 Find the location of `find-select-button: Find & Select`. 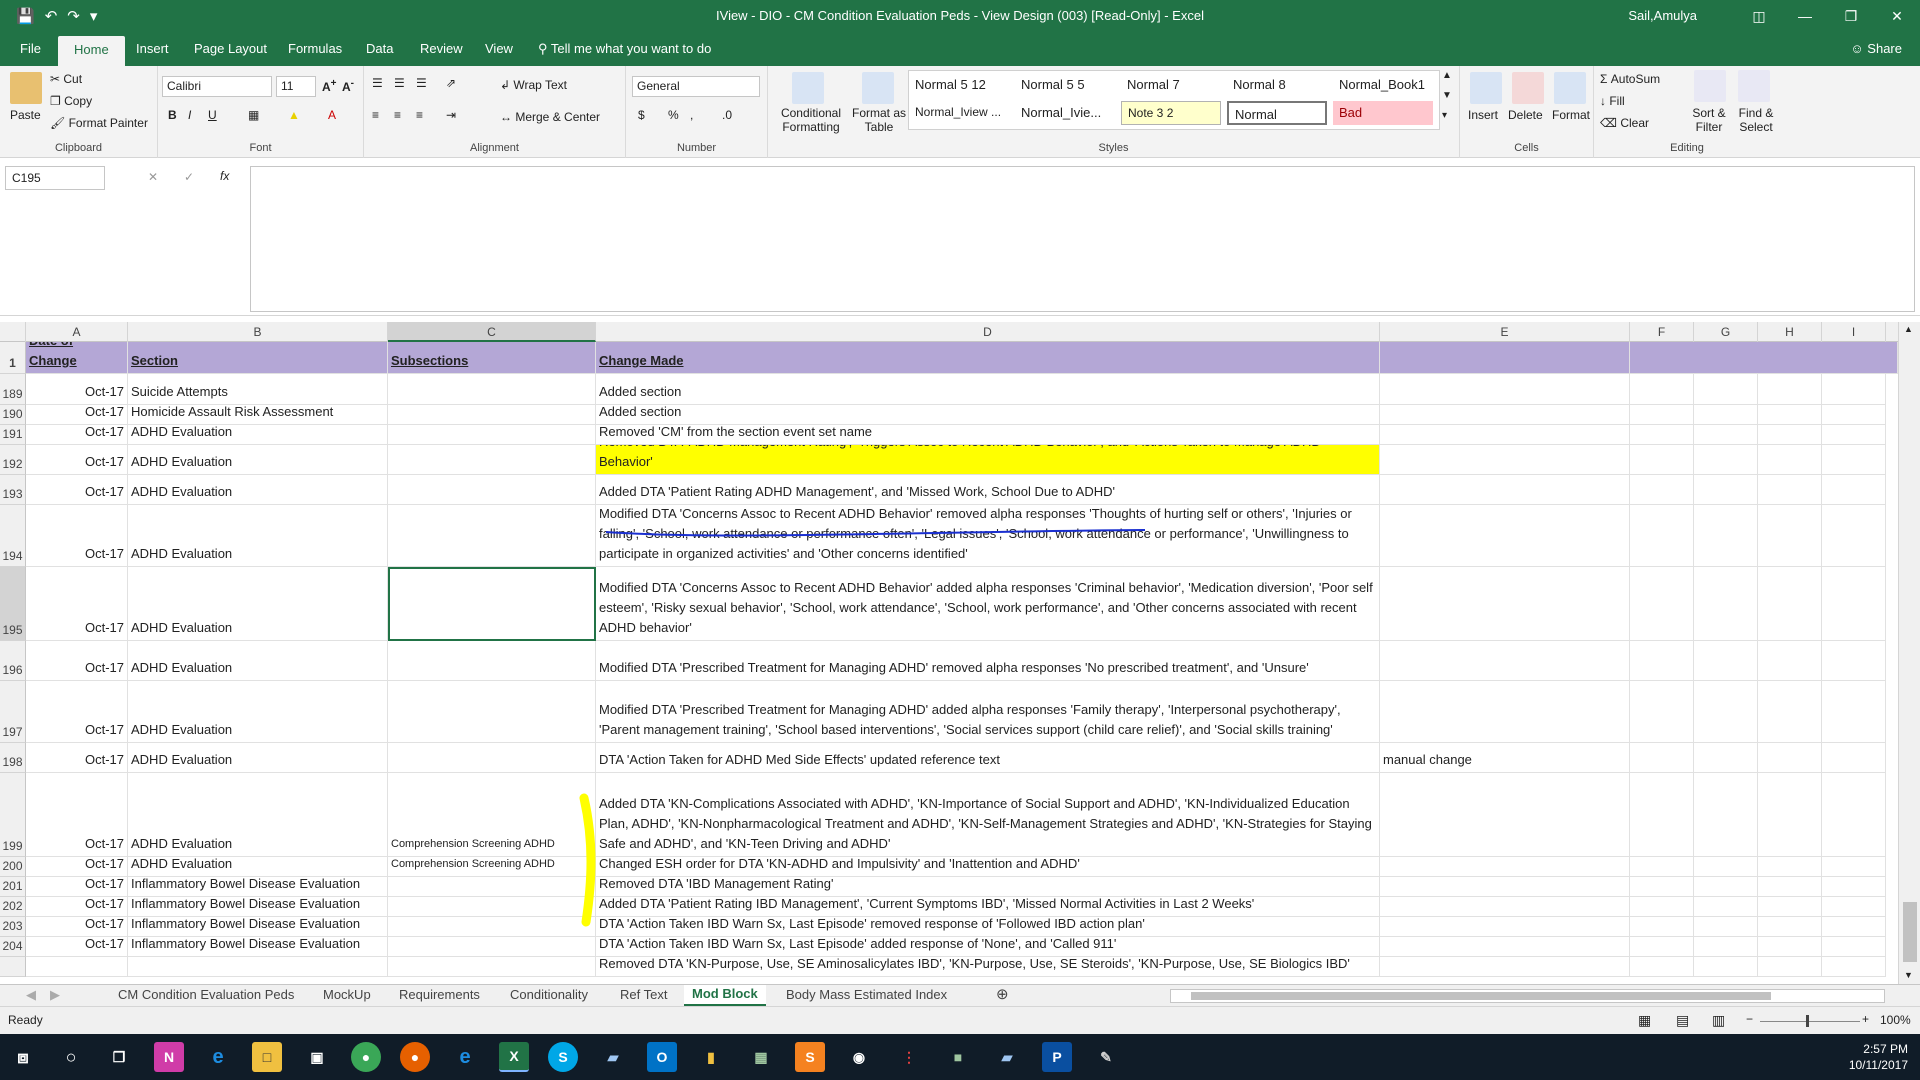

find-select-button: Find & Select is located at coordinates (1756, 120).